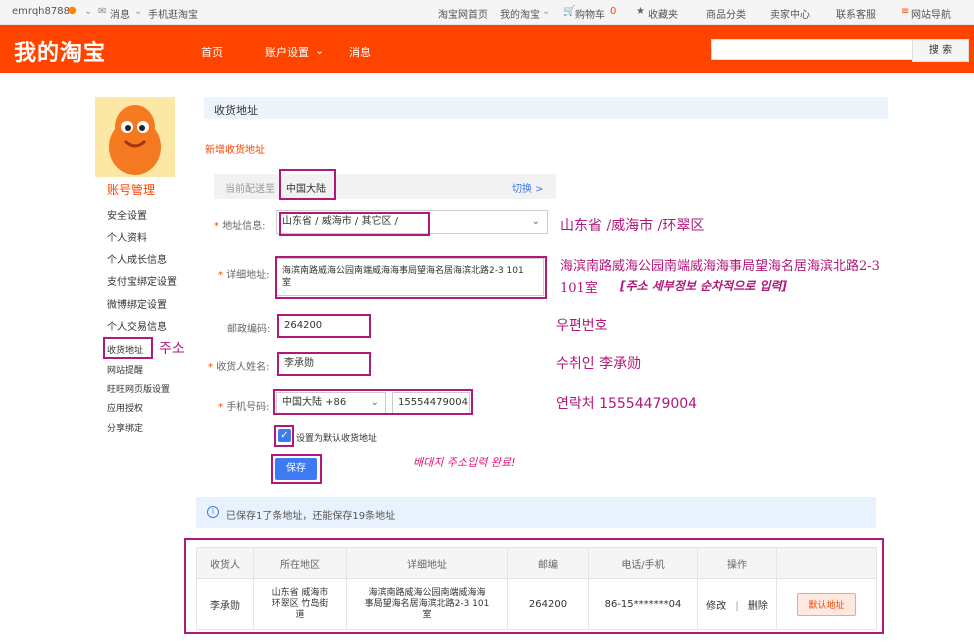  What do you see at coordinates (427, 563) in the screenshot?
I see `table-header: 详细地址` at bounding box center [427, 563].